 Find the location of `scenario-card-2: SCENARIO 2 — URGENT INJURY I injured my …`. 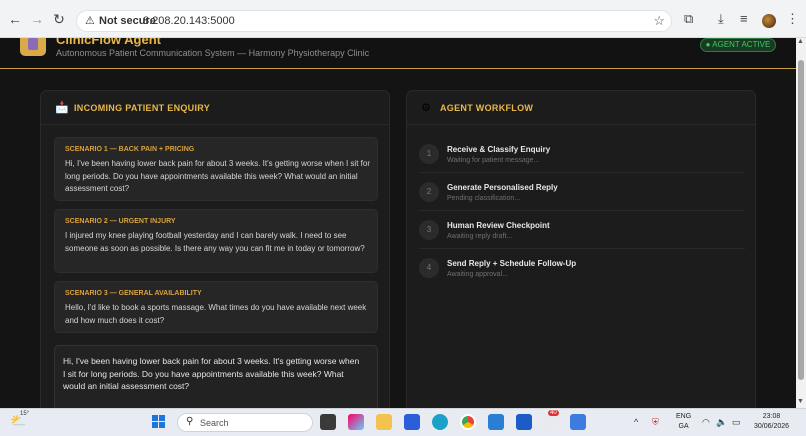

scenario-card-2: SCENARIO 2 — URGENT INJURY I injured my … is located at coordinates (216, 241).